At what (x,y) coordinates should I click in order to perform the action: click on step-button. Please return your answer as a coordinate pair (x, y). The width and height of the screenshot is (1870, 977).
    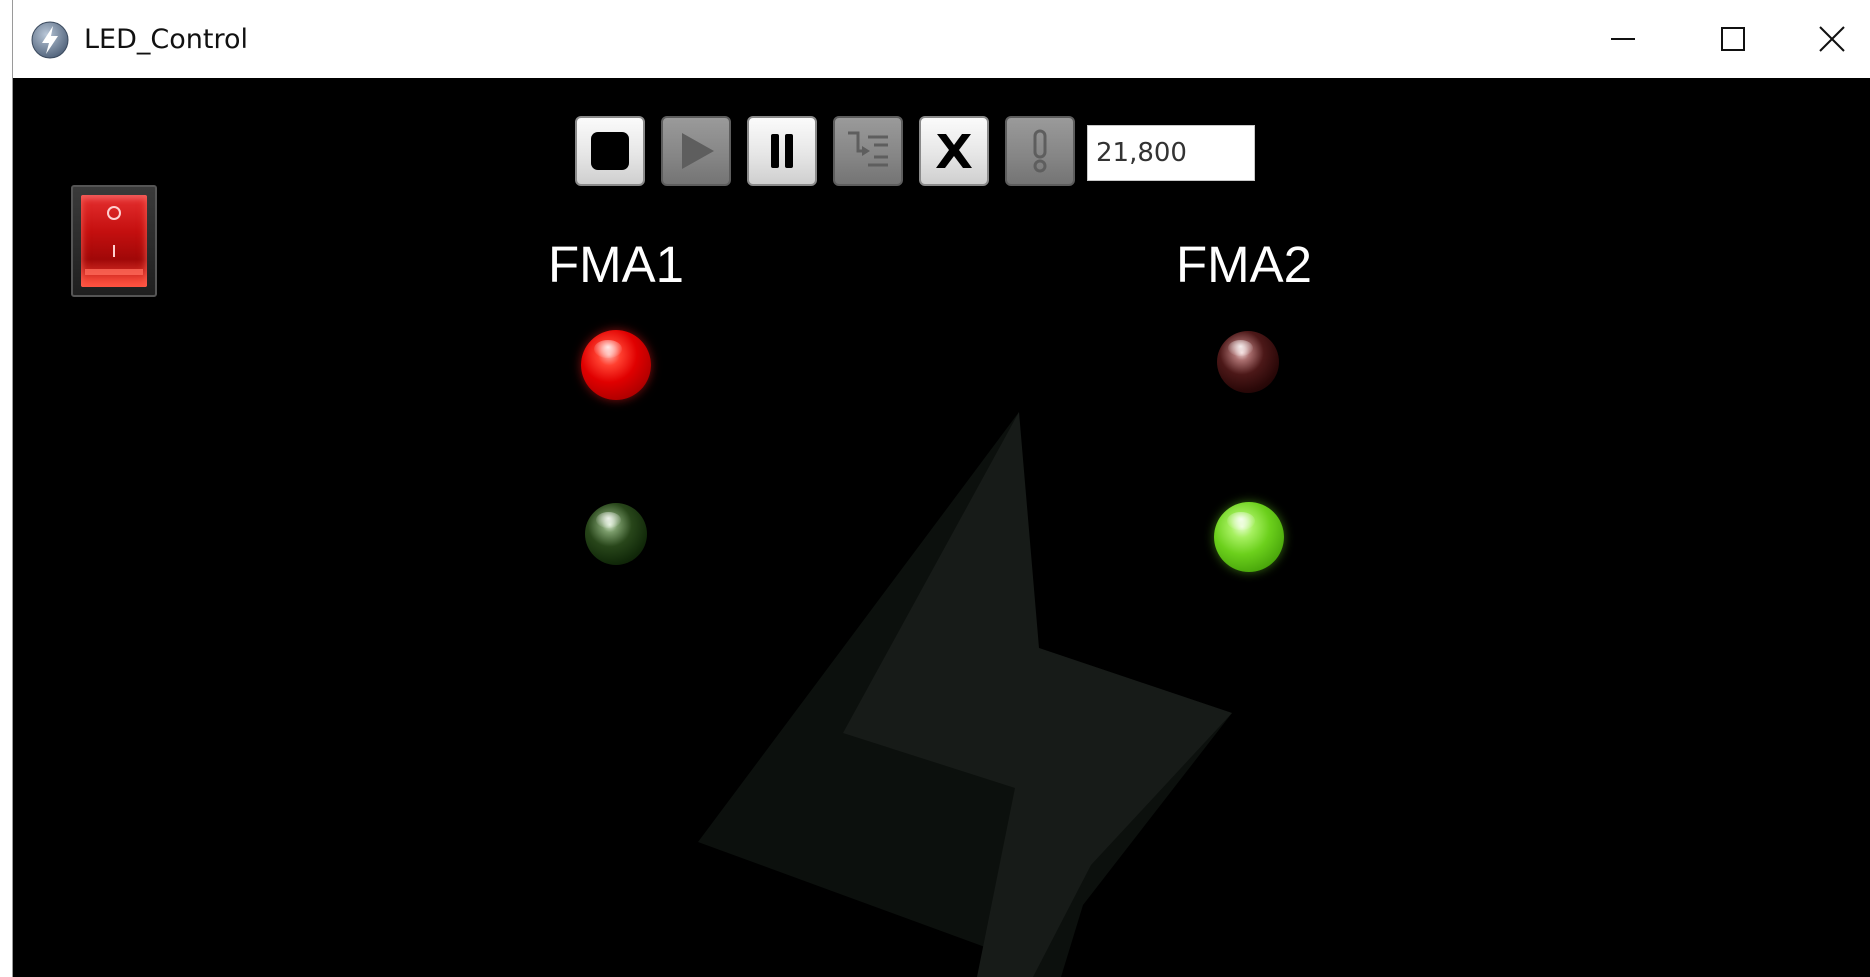
    Looking at the image, I should click on (868, 151).